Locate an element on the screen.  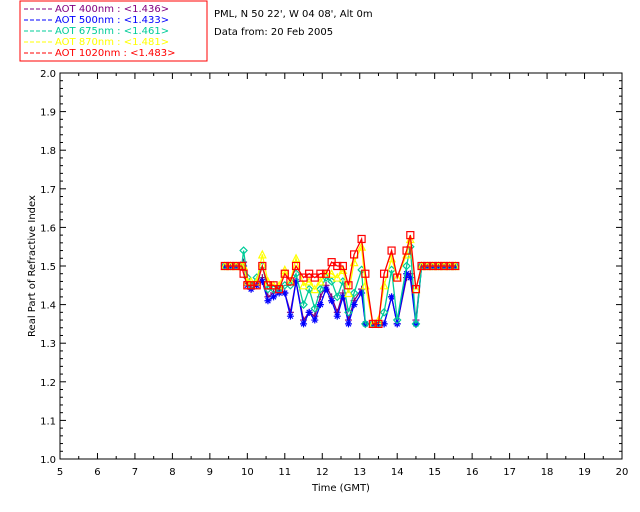
y-axis-title: Real Part of Refractive Index is located at coordinates (32, 266).